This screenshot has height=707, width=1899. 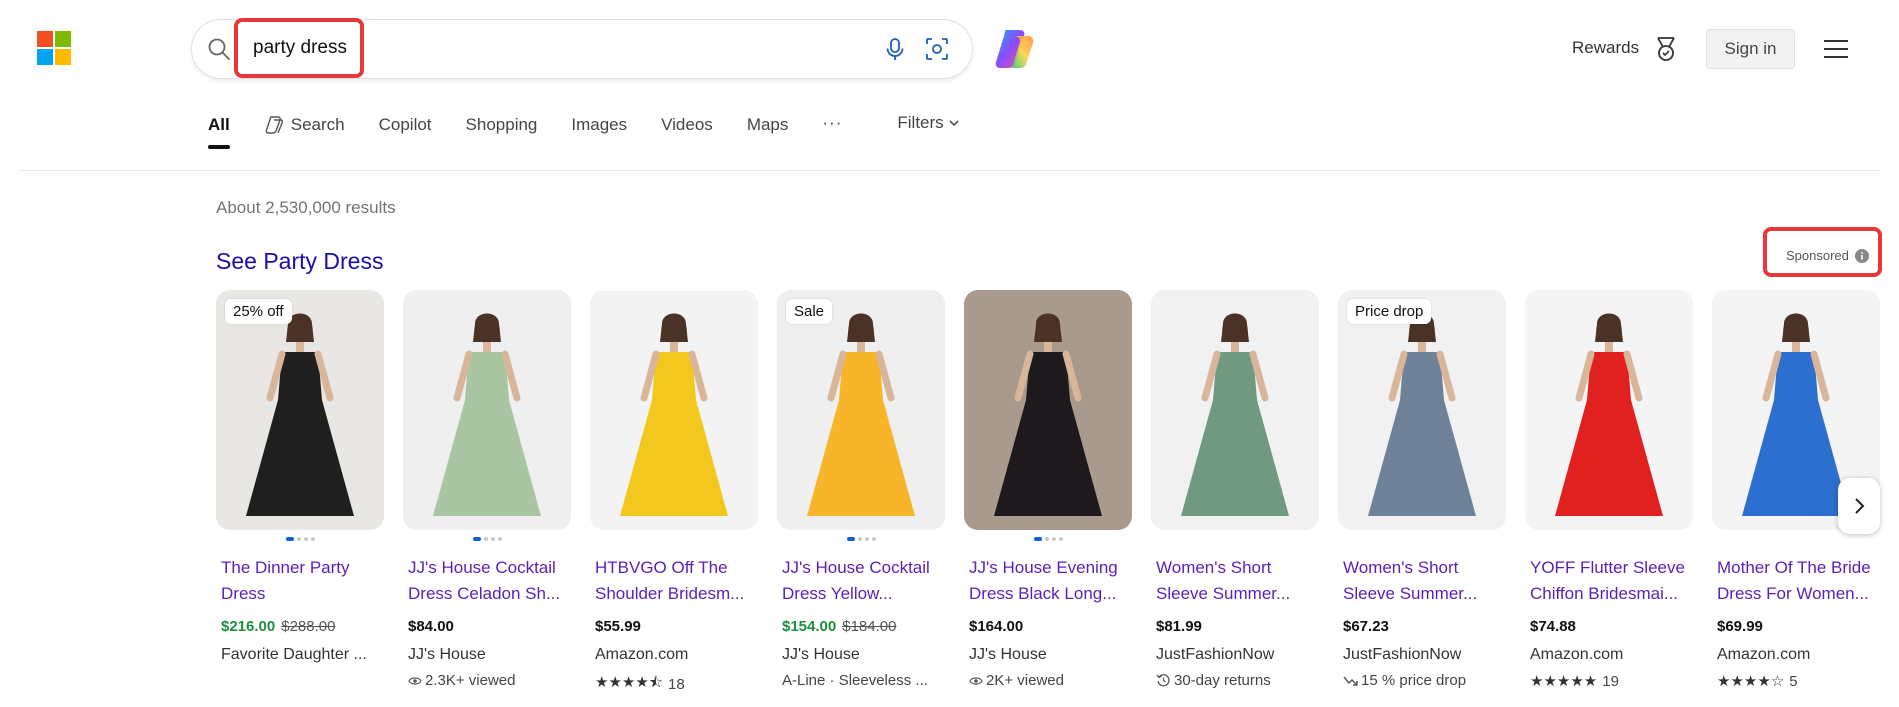 What do you see at coordinates (219, 131) in the screenshot?
I see `tab-all: All` at bounding box center [219, 131].